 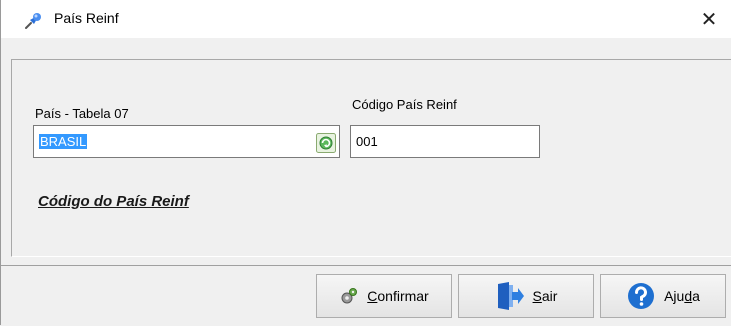 What do you see at coordinates (526, 296) in the screenshot?
I see `exit-button: Sair` at bounding box center [526, 296].